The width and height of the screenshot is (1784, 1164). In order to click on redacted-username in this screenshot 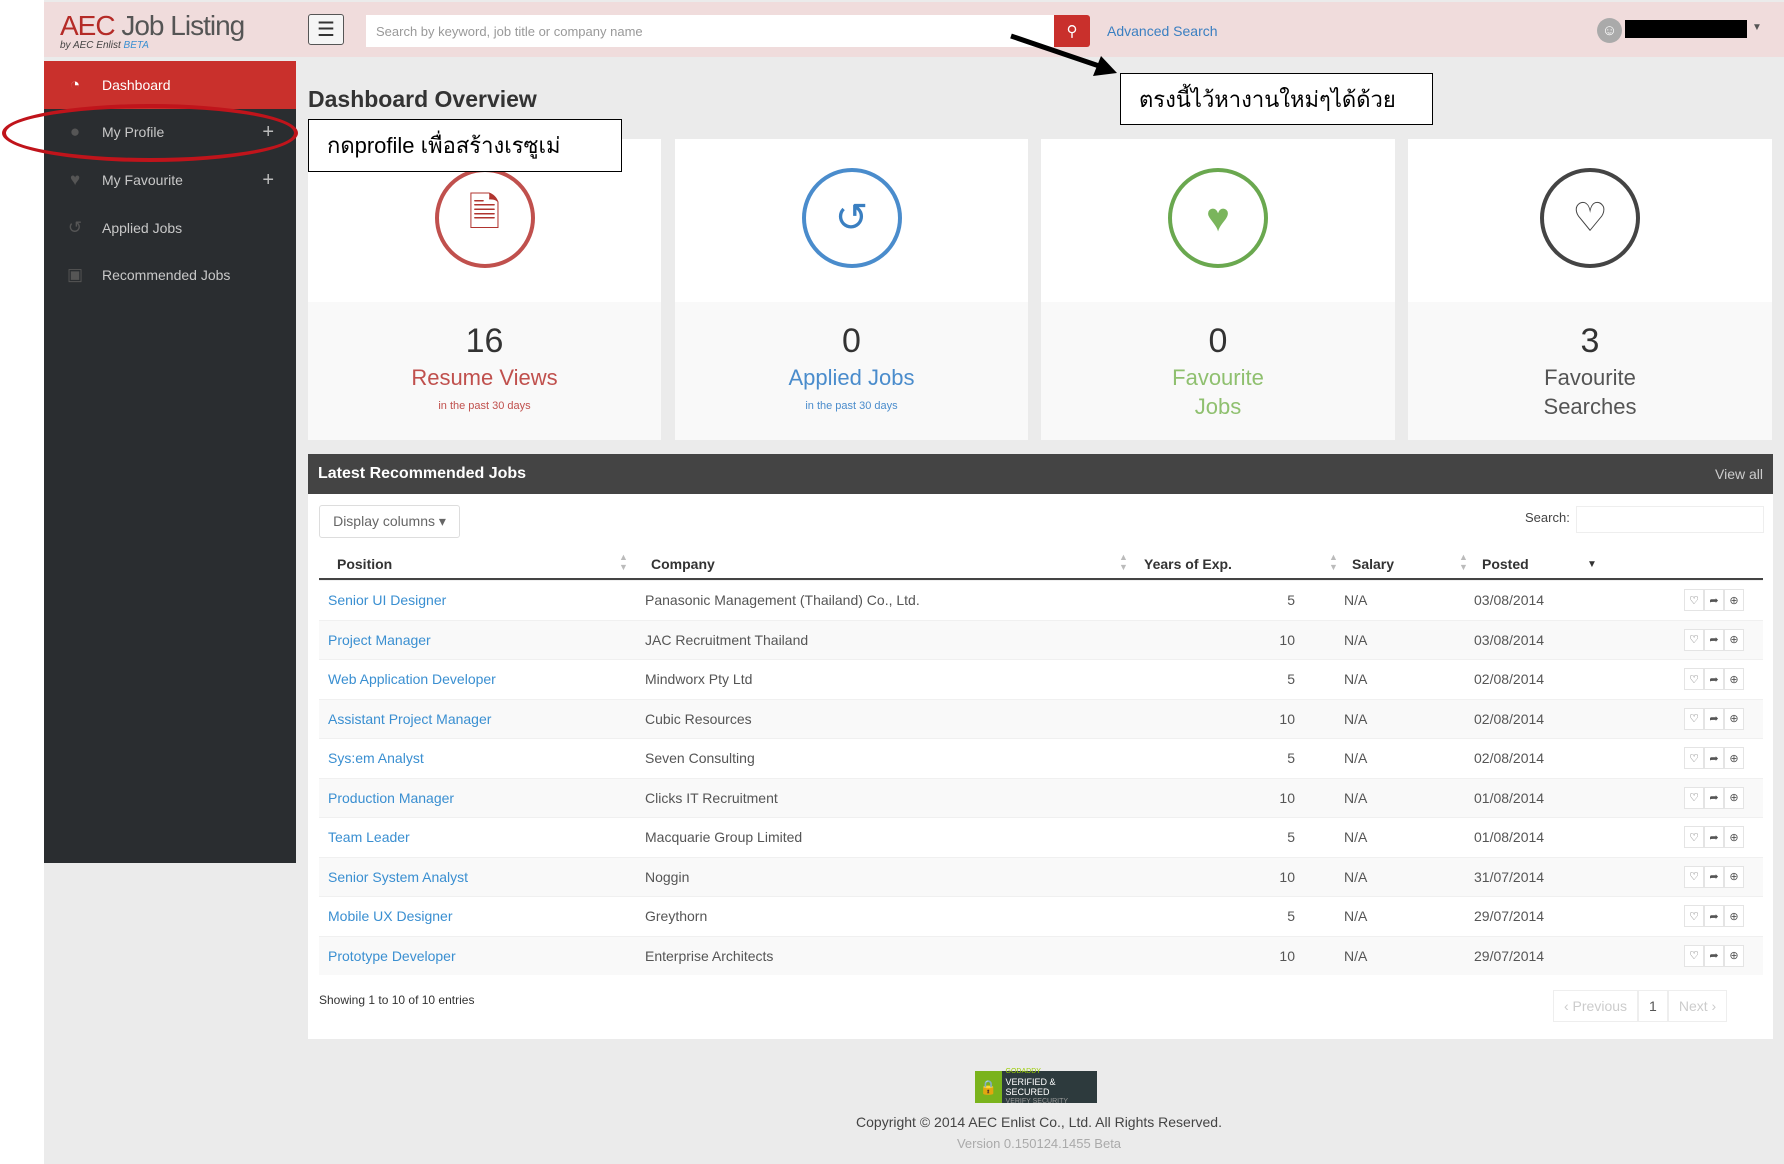, I will do `click(1686, 29)`.